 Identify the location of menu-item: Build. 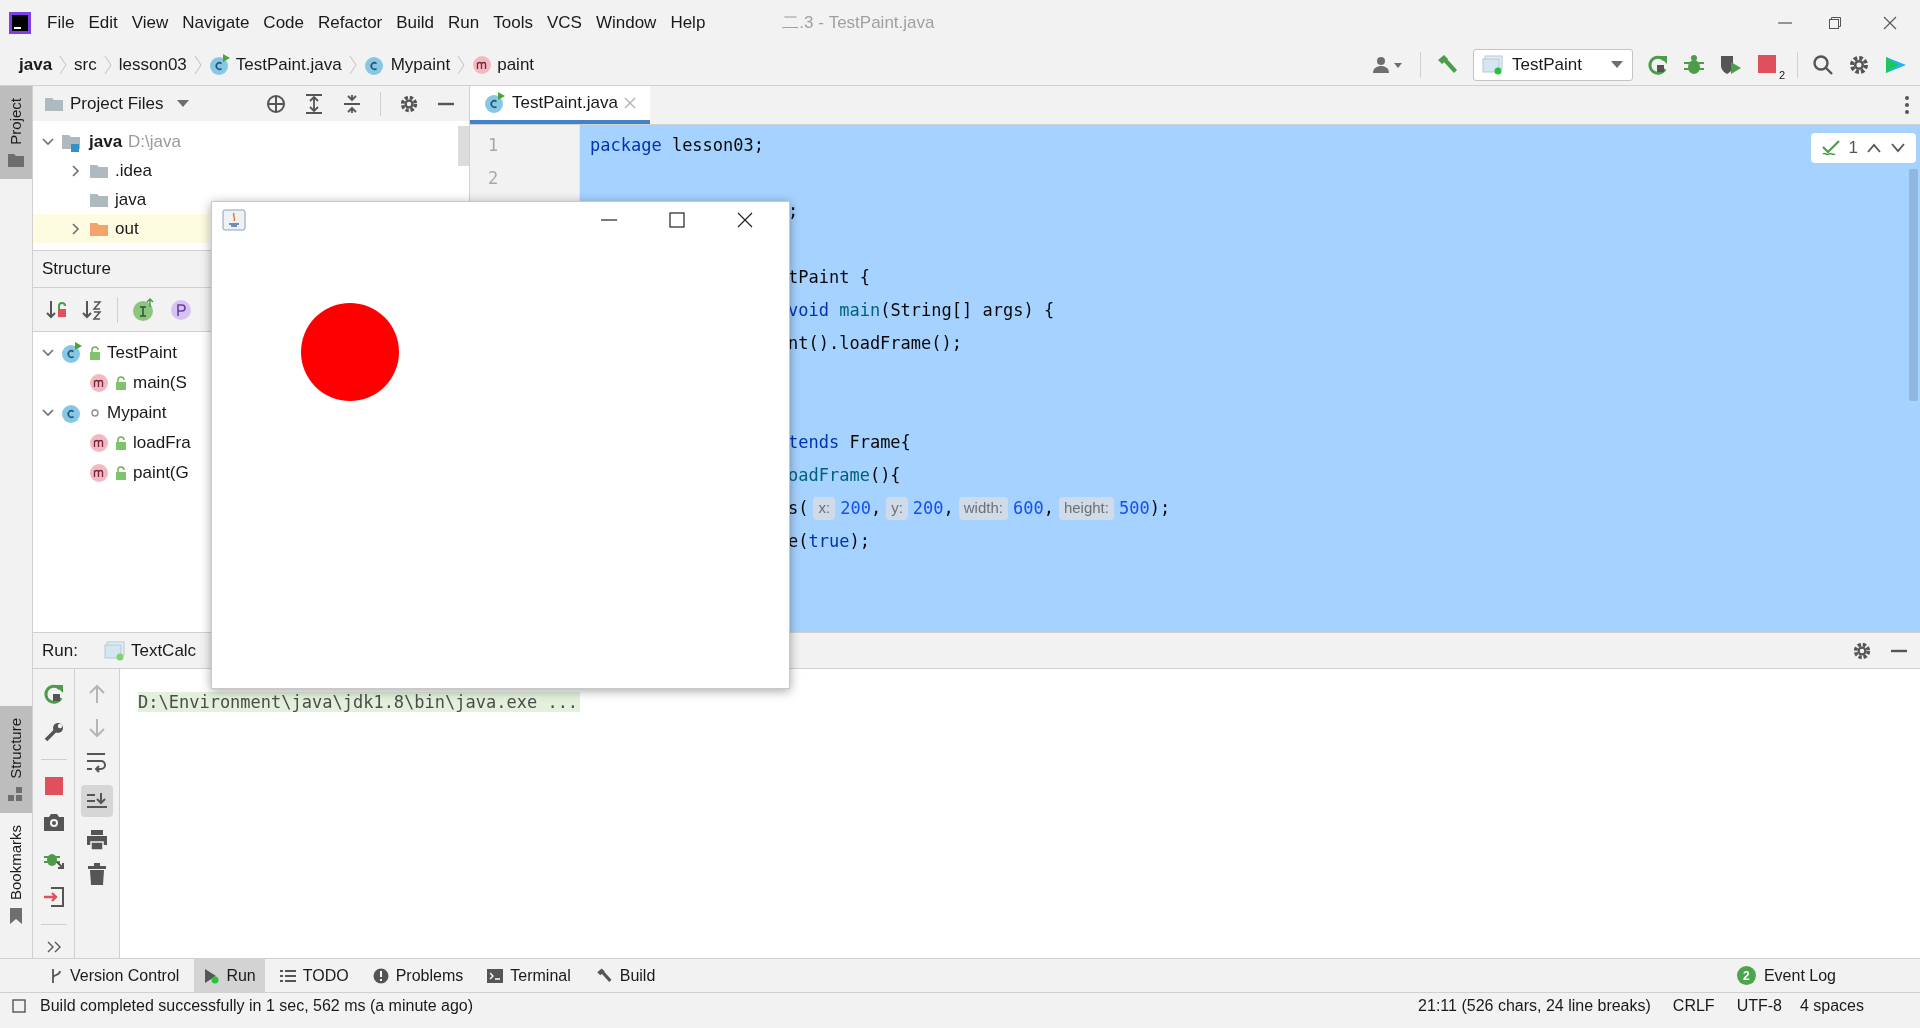
(415, 22).